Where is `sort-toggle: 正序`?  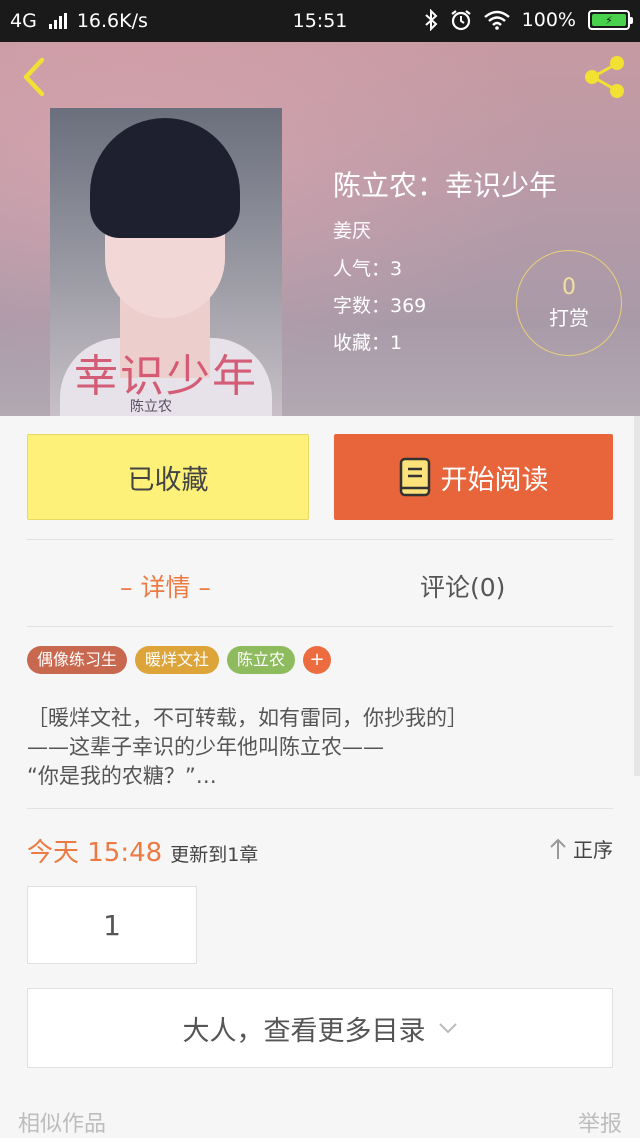
sort-toggle: 正序 is located at coordinates (581, 848).